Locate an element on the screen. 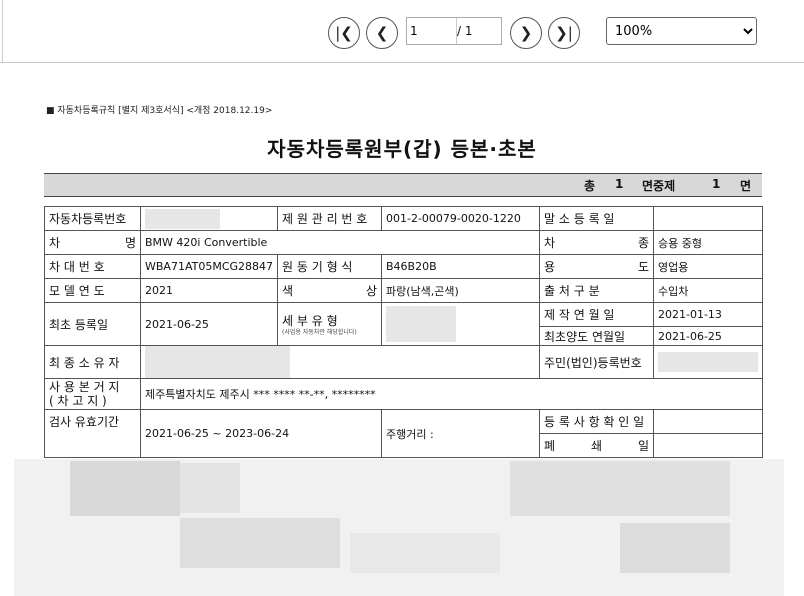 This screenshot has height=596, width=804. vin-value: WBA71AT05MCG28847 is located at coordinates (209, 266).